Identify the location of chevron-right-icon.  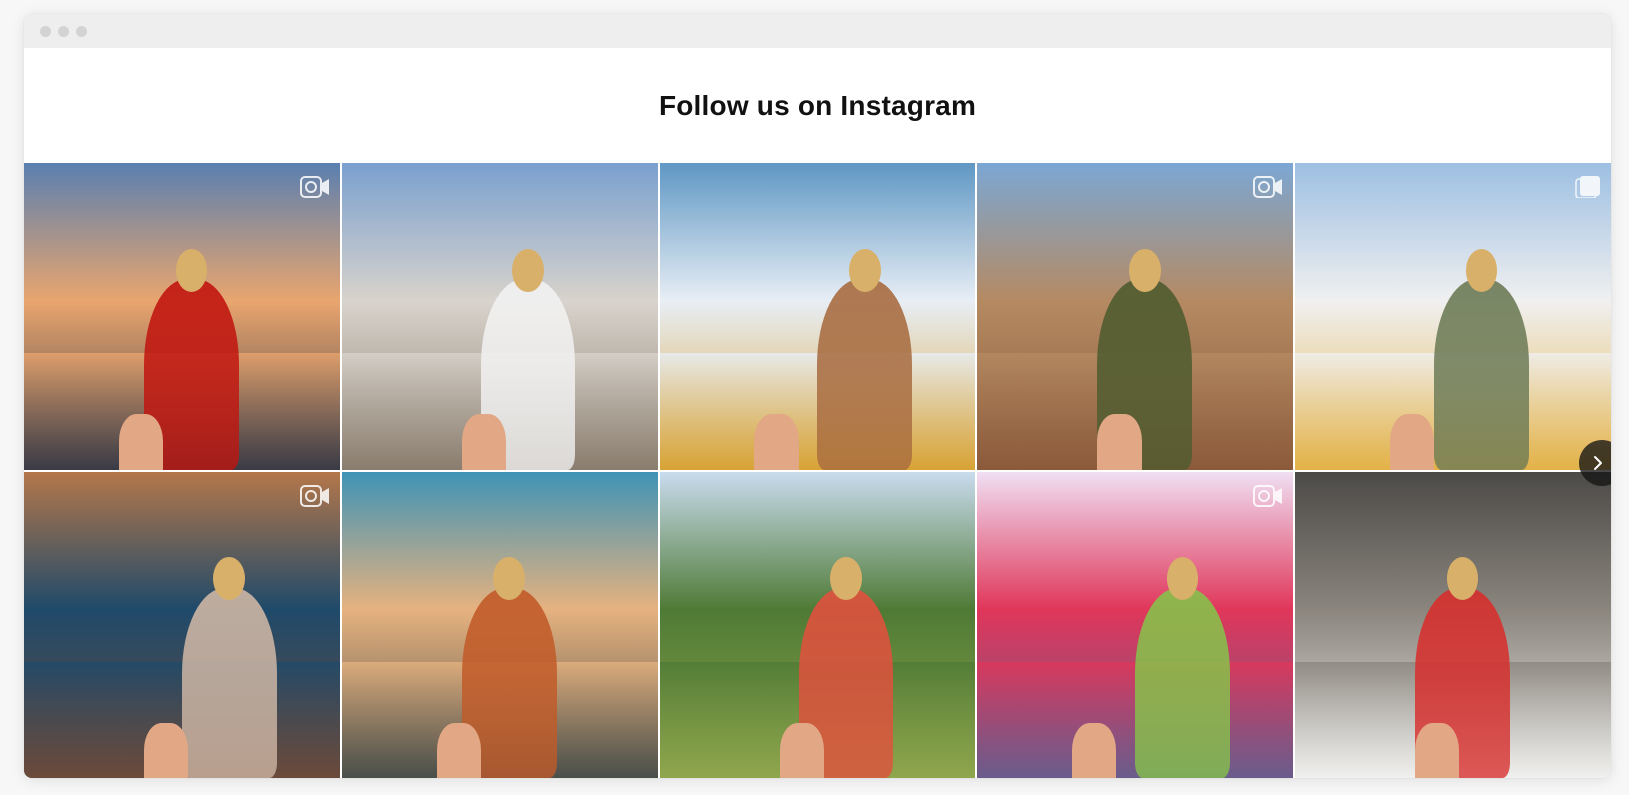
(1598, 463).